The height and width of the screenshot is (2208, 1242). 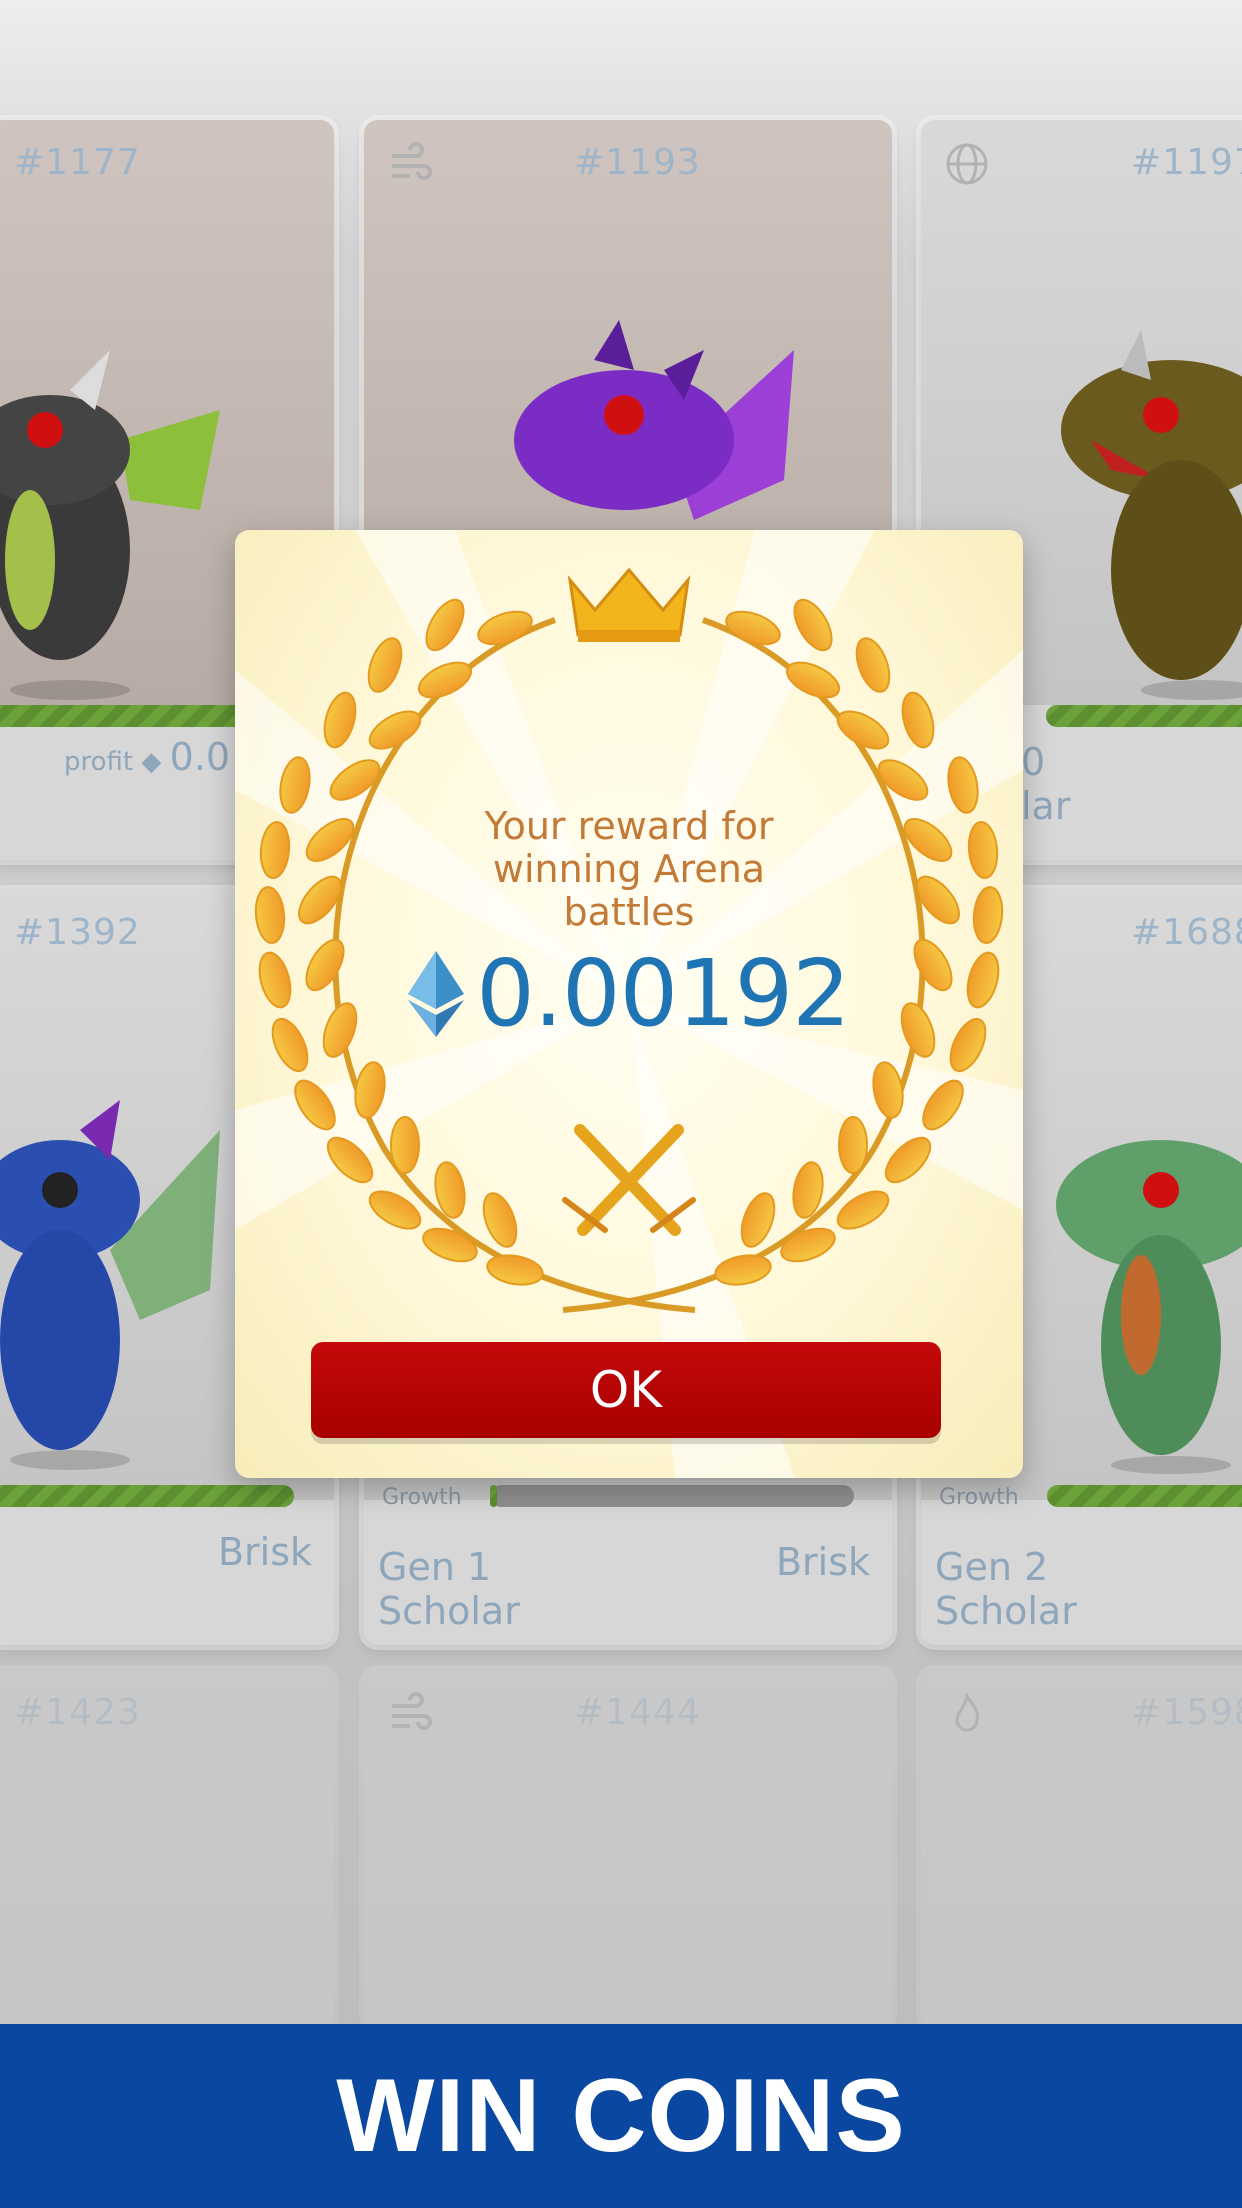 I want to click on ethereum-icon, so click(x=436, y=993).